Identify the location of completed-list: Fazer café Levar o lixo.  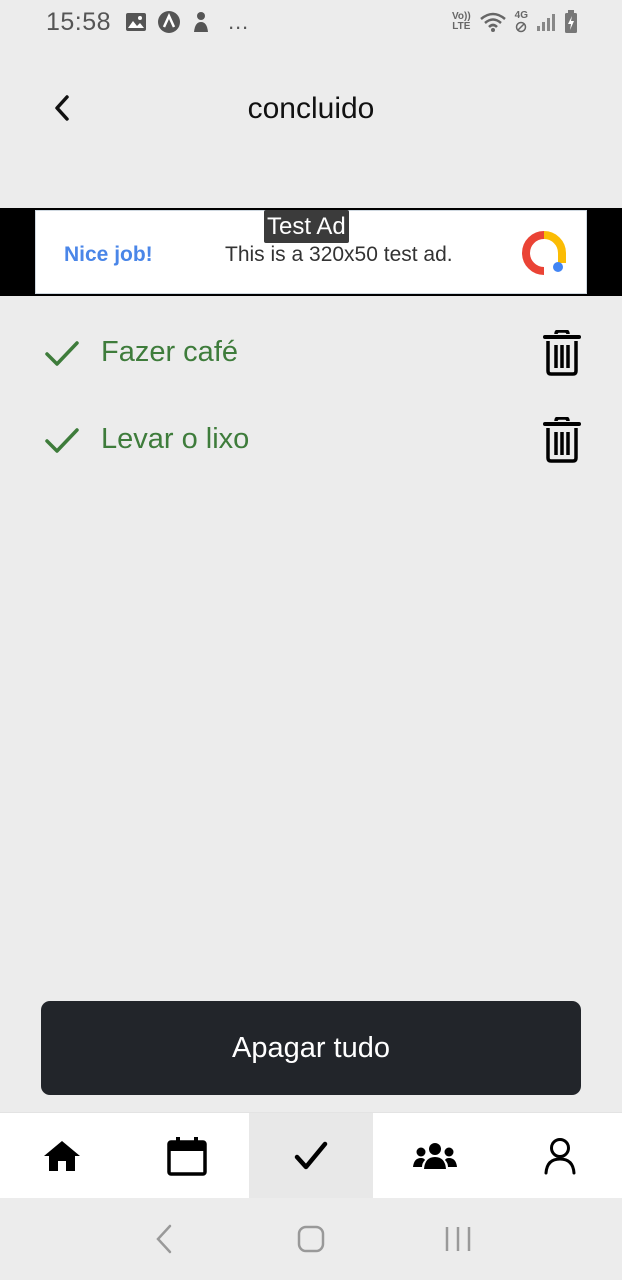
(311, 405).